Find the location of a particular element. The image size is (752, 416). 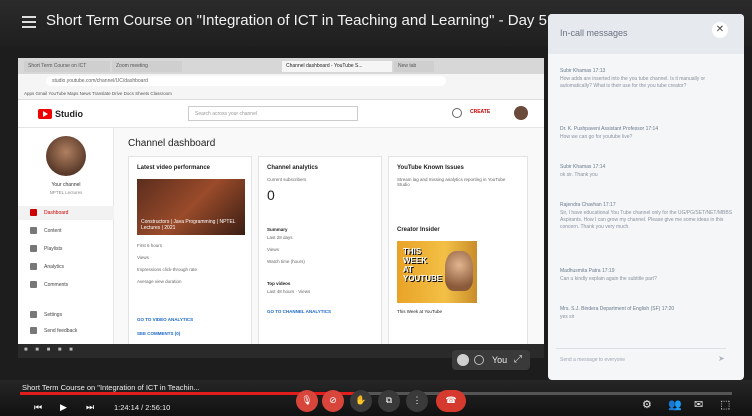

creator-thumb-text: THIS WEEK AT YOUTUBE is located at coordinates (423, 265).